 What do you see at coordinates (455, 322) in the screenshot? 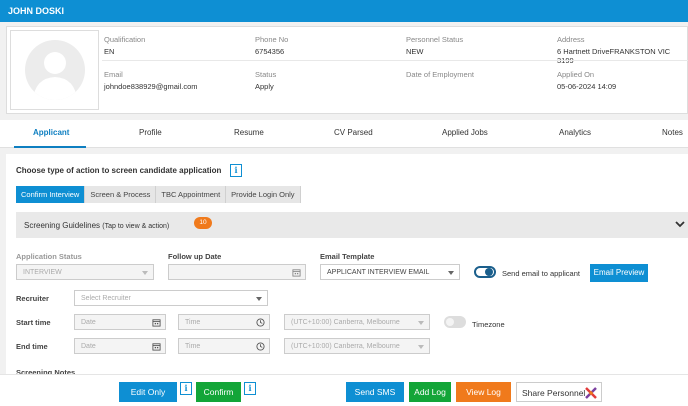
I see `timezone-toggle` at bounding box center [455, 322].